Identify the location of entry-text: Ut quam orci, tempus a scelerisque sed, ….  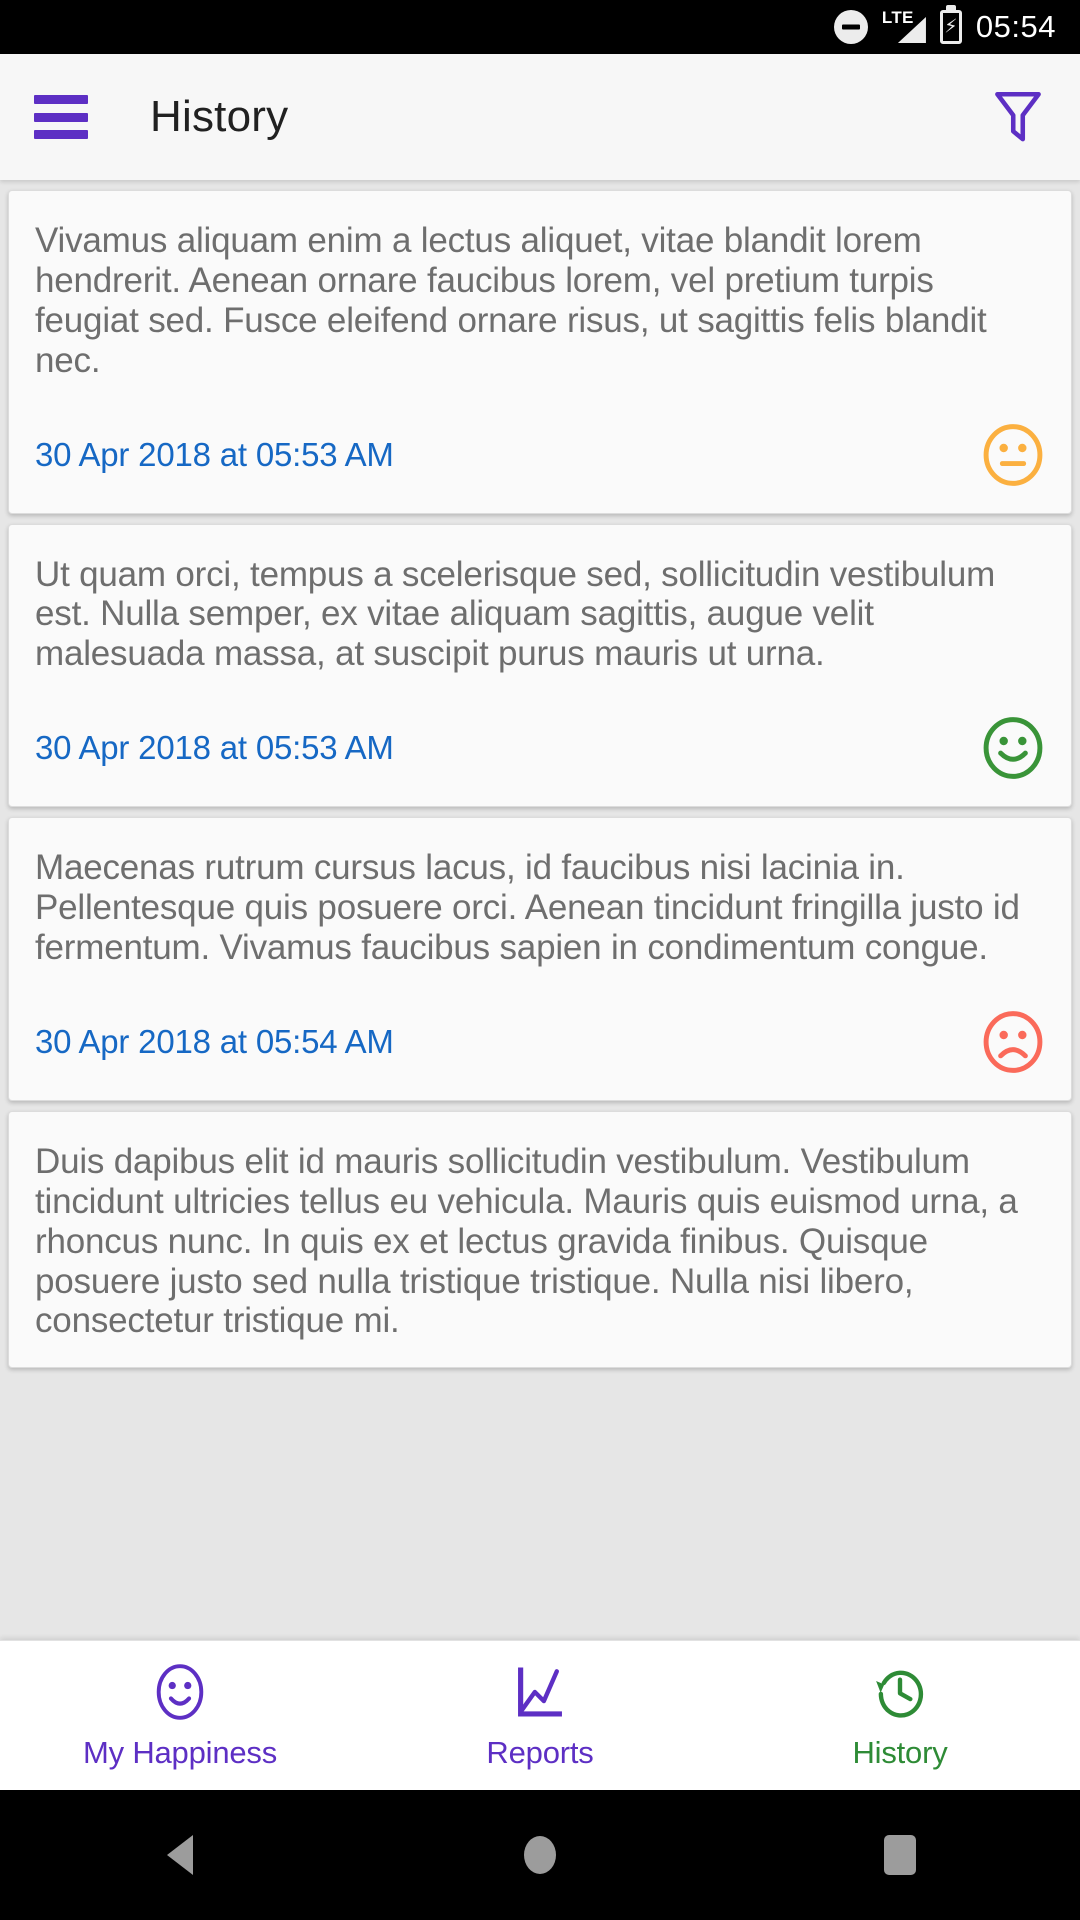
(515, 614).